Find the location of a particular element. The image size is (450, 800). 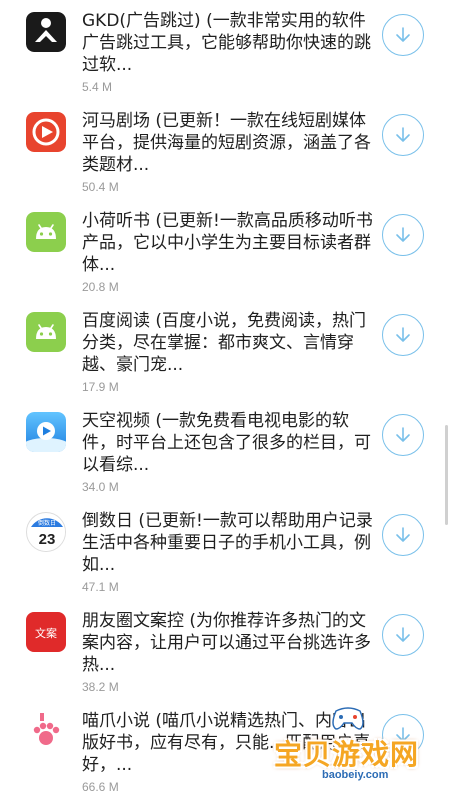

calendar-day-text: 23 is located at coordinates (47, 539).